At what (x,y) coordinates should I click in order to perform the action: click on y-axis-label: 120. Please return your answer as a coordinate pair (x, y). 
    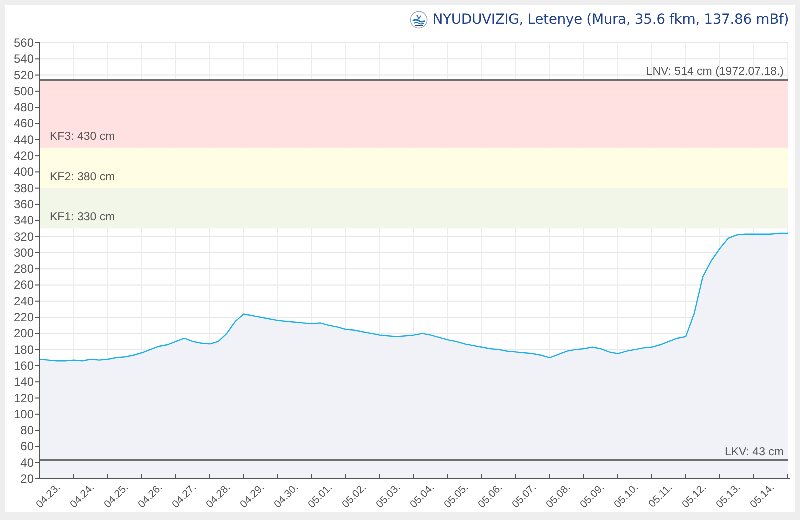
    Looking at the image, I should click on (24, 398).